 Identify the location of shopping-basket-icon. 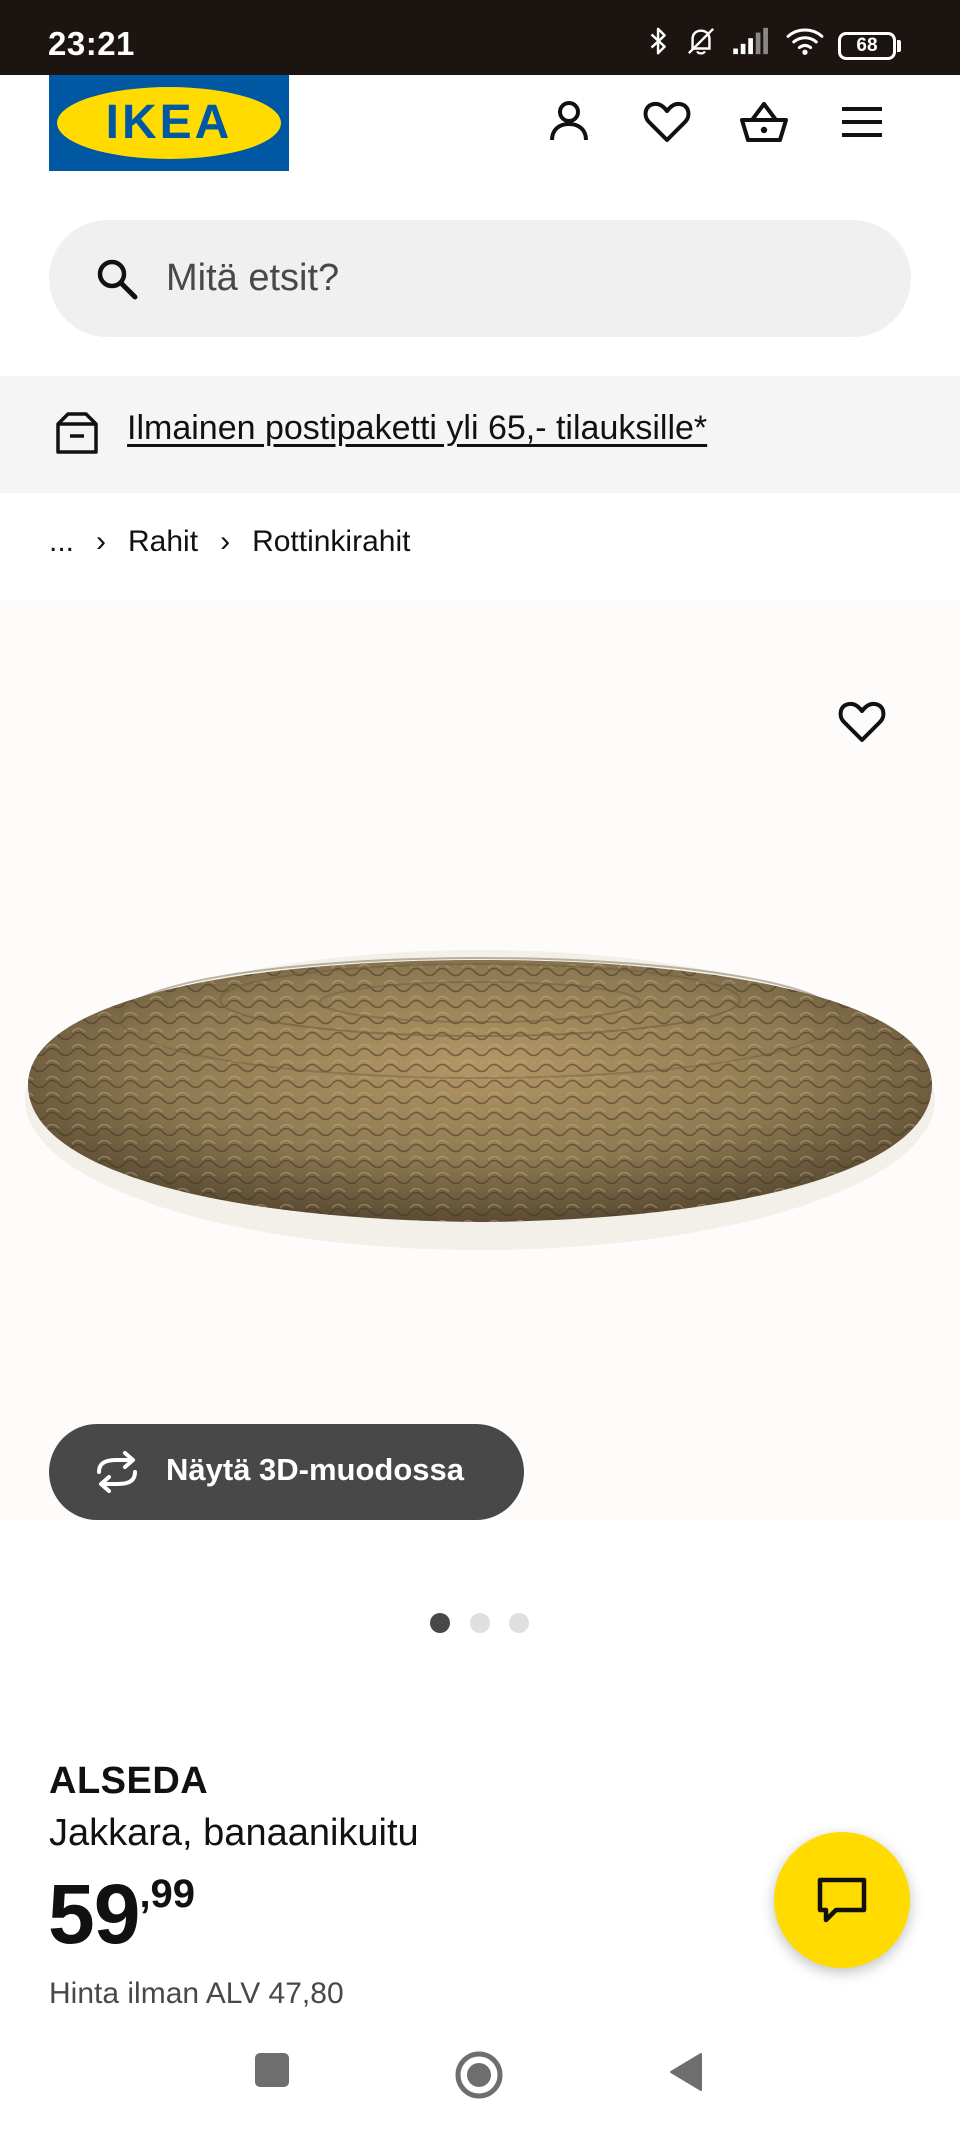
(764, 122).